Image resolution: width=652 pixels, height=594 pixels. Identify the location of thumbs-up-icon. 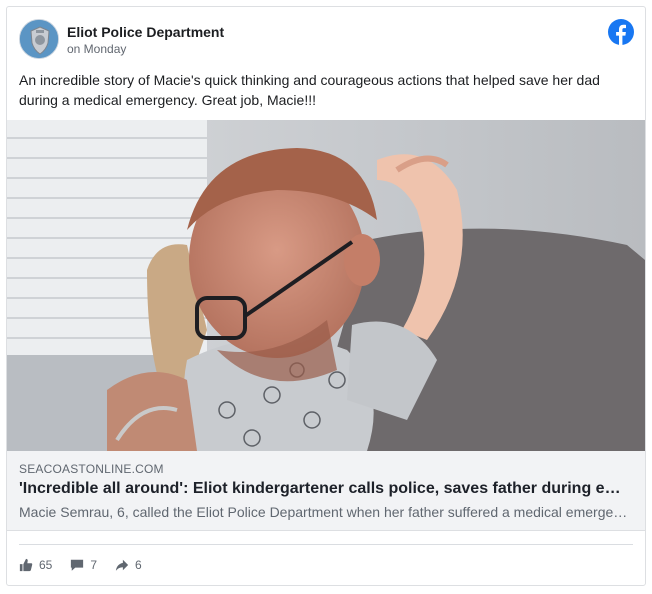
(26, 565).